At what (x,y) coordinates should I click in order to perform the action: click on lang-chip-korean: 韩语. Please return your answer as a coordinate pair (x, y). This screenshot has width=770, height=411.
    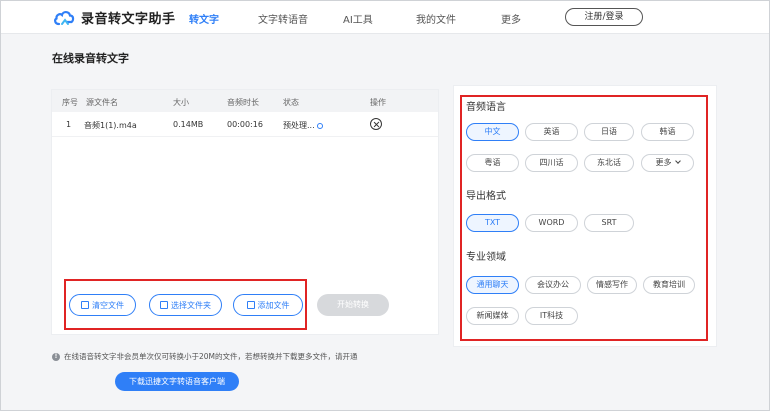
    Looking at the image, I should click on (667, 132).